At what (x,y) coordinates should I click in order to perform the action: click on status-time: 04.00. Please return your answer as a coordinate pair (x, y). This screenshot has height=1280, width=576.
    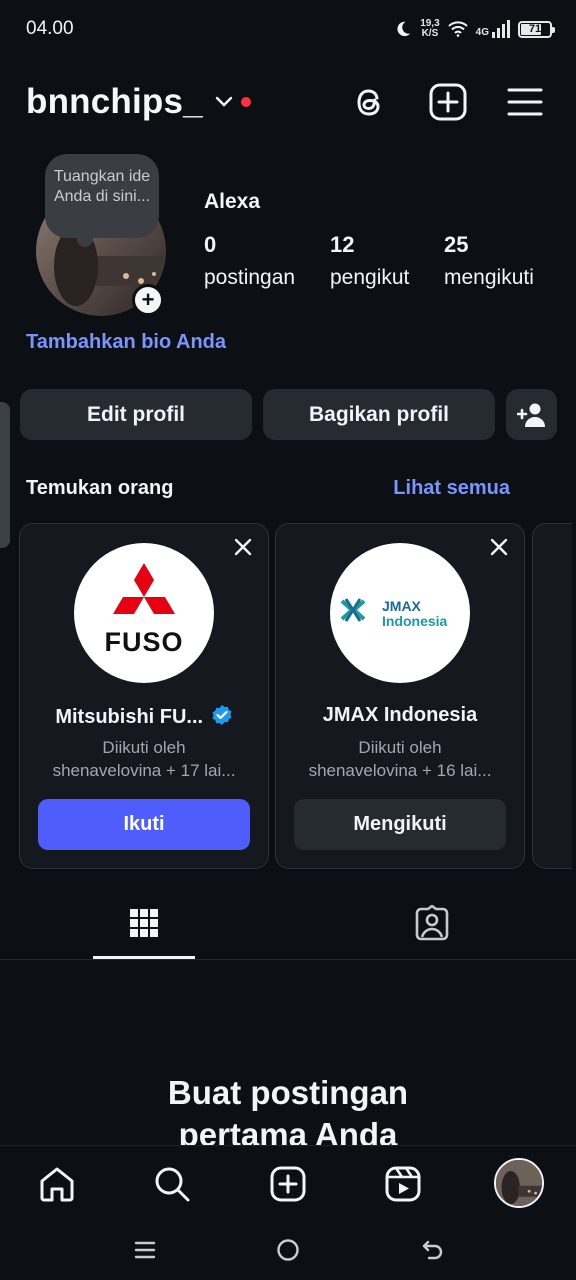
    Looking at the image, I should click on (50, 28).